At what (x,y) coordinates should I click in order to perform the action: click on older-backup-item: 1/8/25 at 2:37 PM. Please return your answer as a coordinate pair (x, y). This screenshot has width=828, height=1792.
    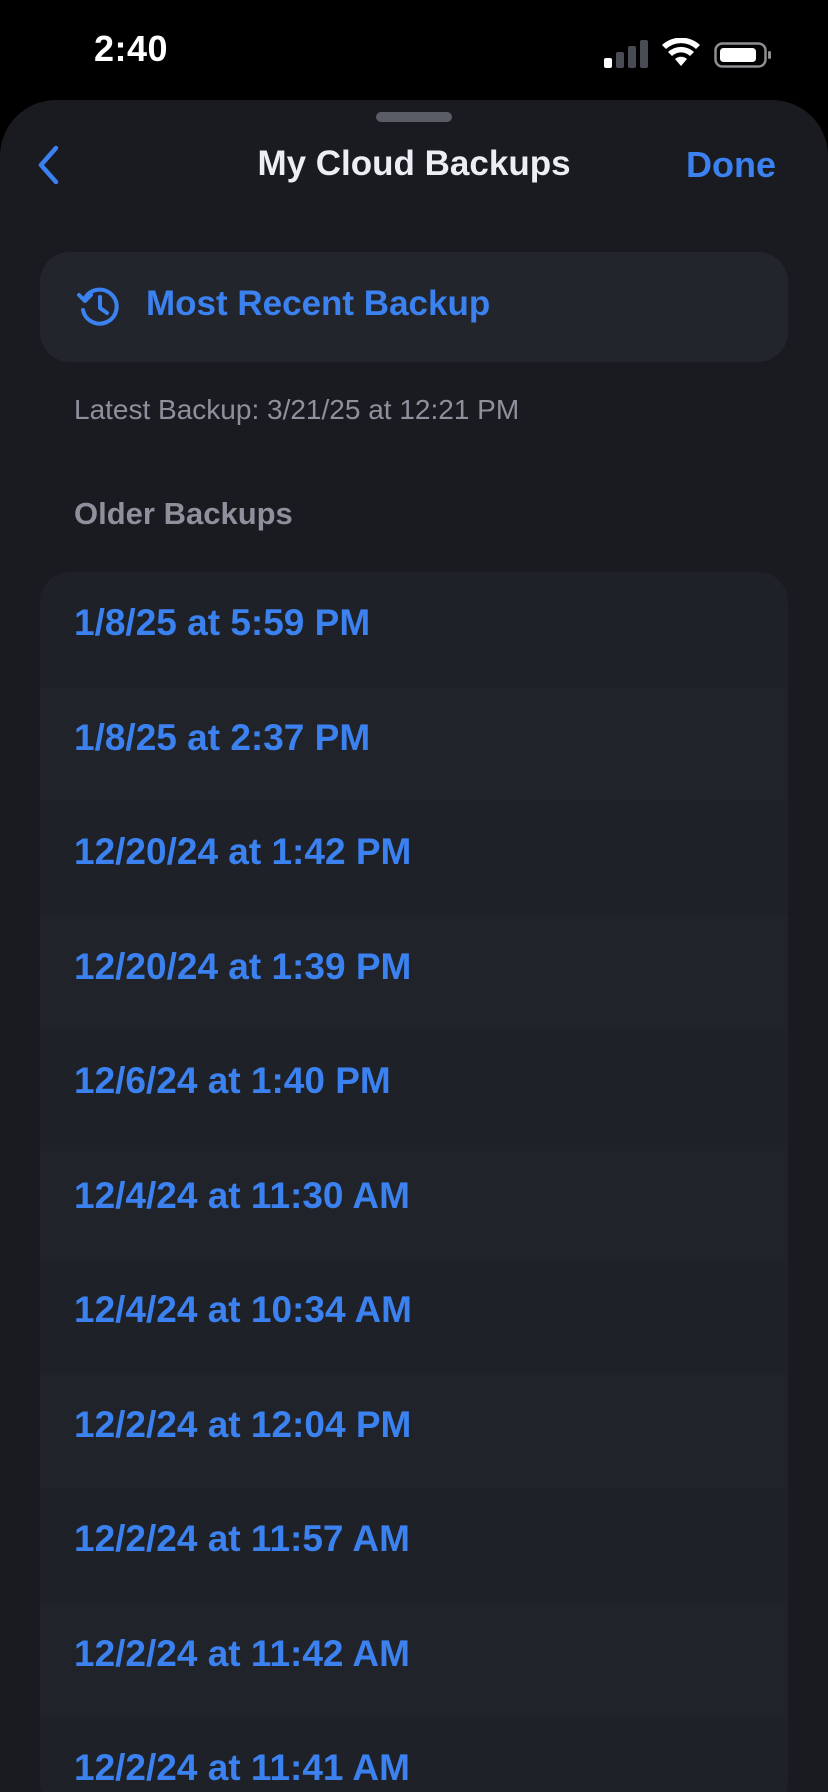
    Looking at the image, I should click on (414, 743).